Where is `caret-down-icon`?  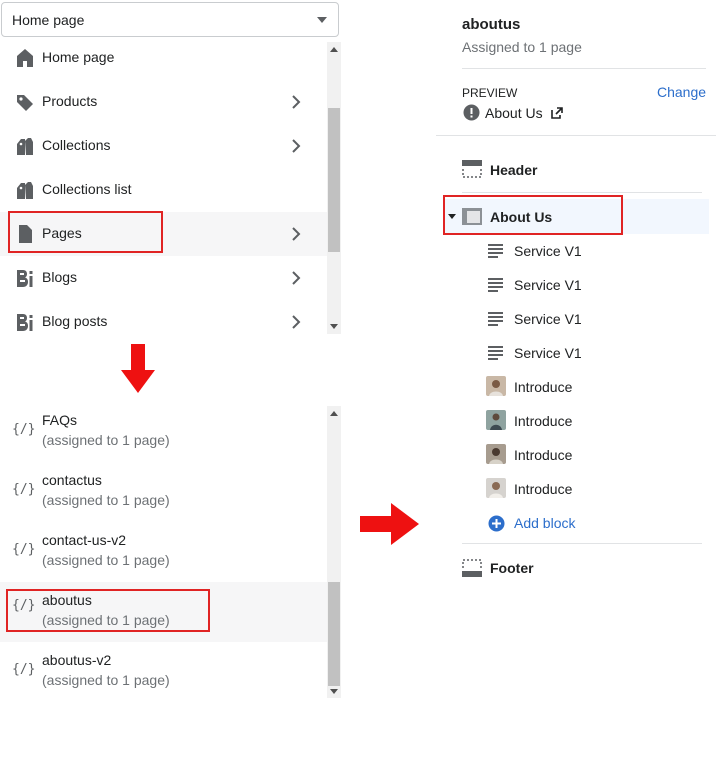 caret-down-icon is located at coordinates (322, 20).